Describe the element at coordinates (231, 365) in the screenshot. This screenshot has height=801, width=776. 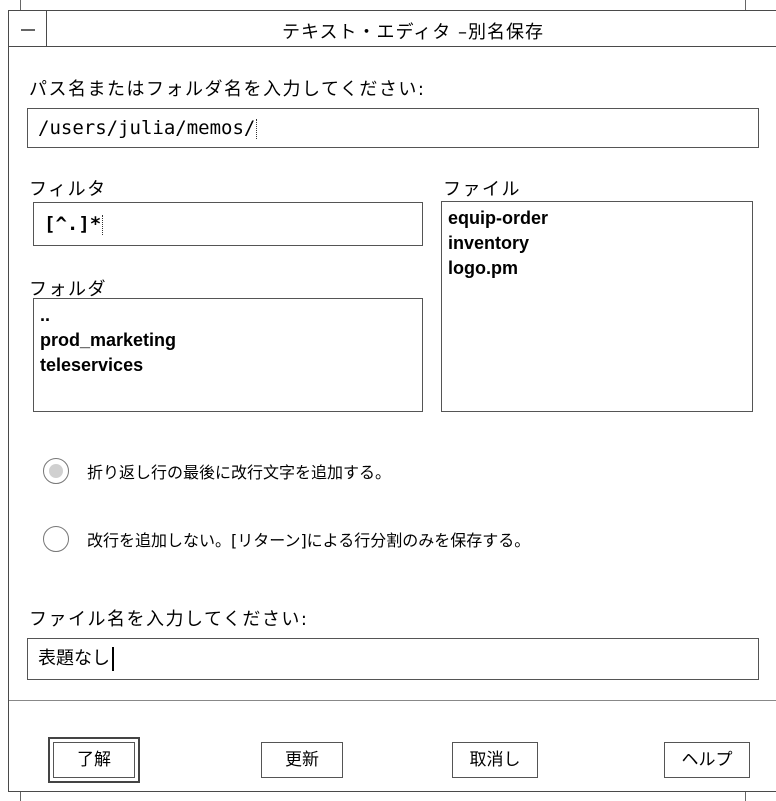
I see `folder-item: teleservices` at that location.